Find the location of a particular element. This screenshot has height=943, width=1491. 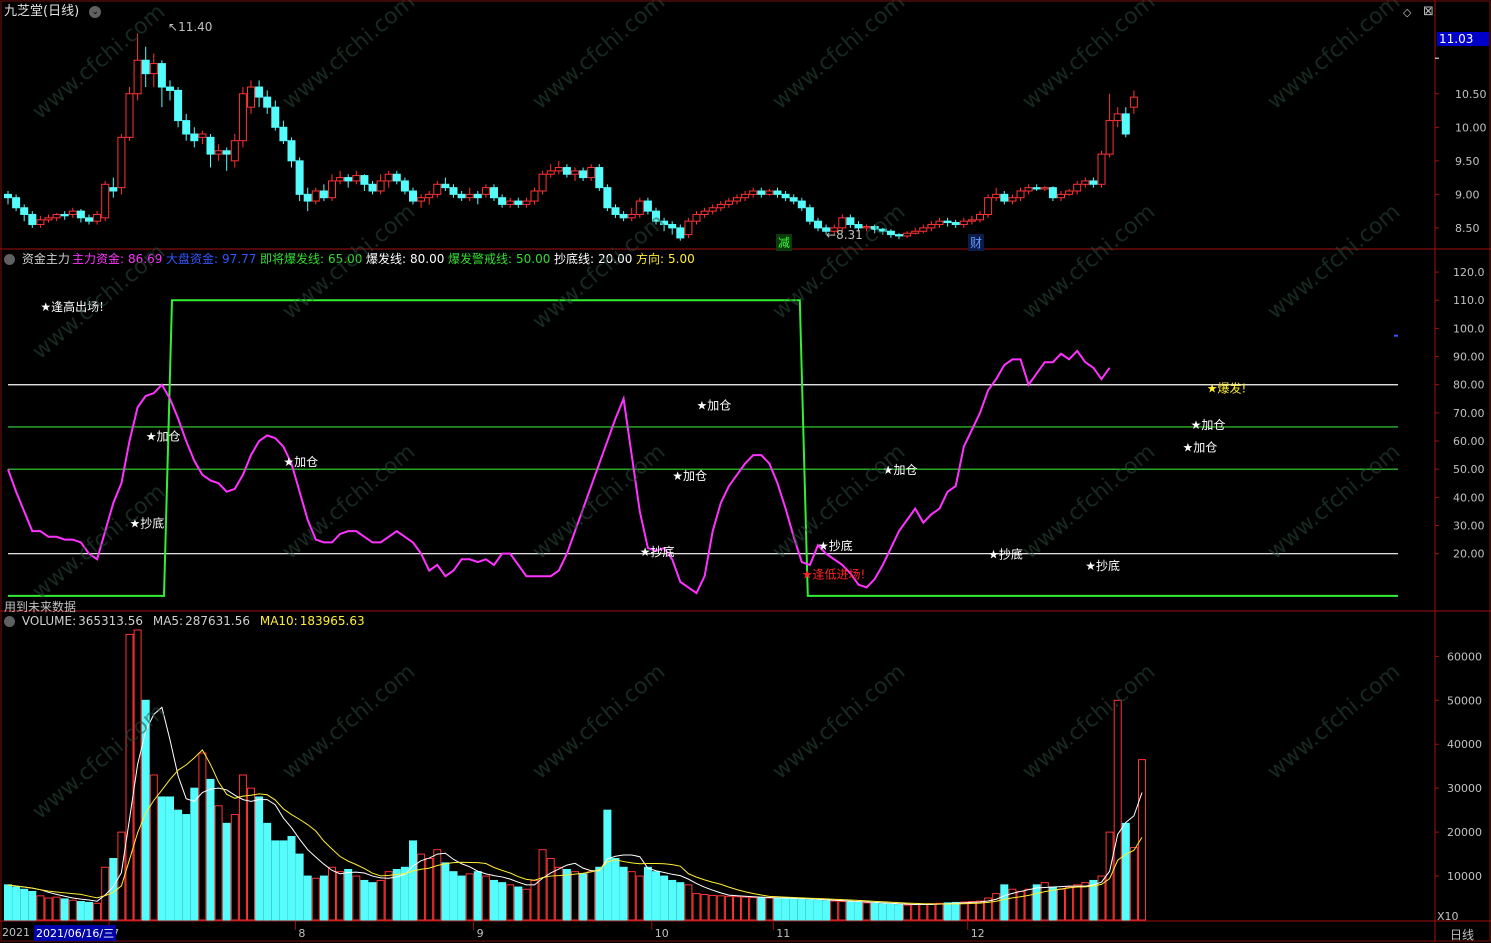

chevron-down-icon: ⌄ is located at coordinates (95, 11).